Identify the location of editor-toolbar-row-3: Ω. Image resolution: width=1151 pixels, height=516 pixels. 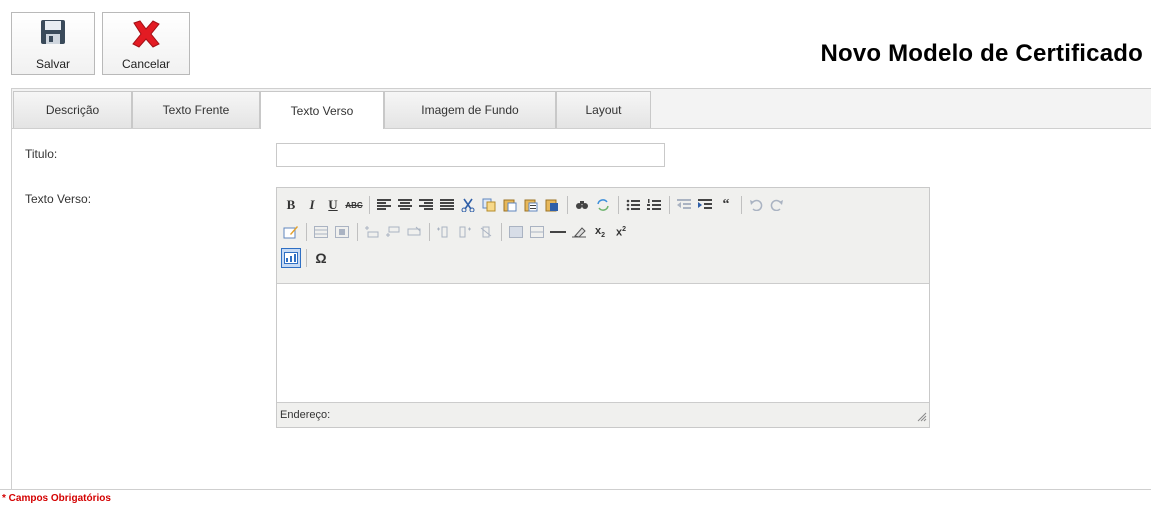
(306, 258).